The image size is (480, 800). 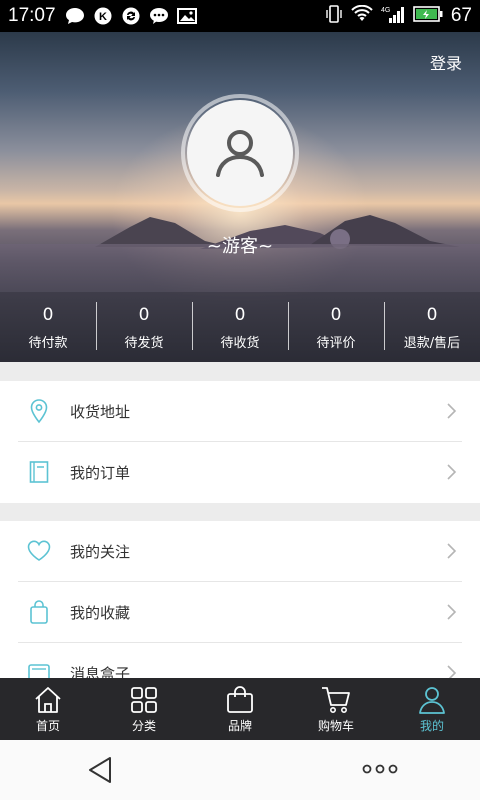 I want to click on tab-label: 分类, so click(x=143, y=725).